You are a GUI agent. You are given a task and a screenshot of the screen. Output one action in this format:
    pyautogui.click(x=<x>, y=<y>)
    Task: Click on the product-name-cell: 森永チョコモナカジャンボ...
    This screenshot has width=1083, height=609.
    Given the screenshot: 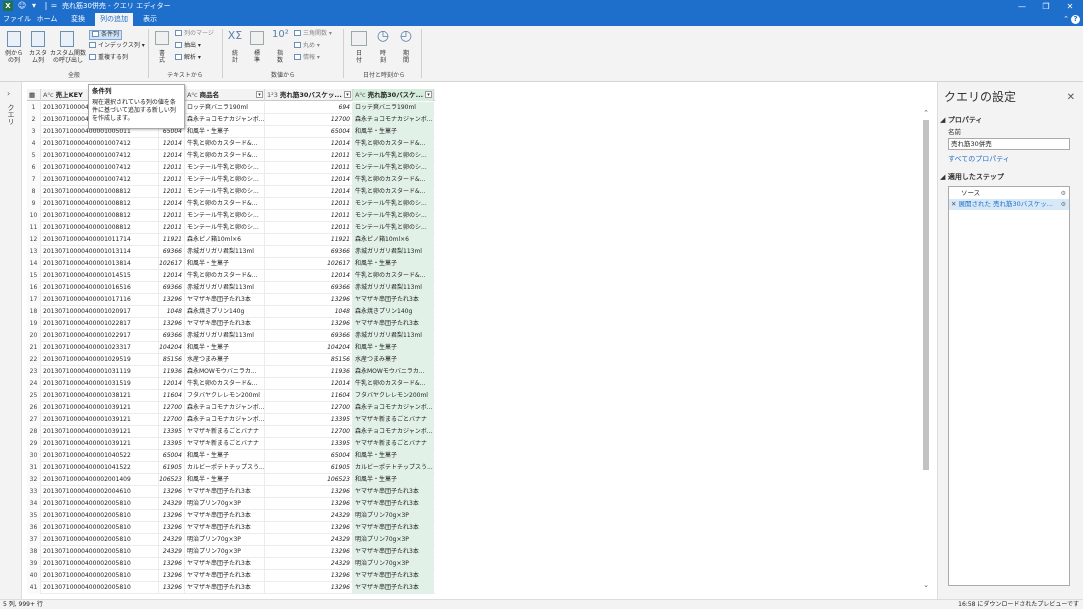 What is the action you would take?
    pyautogui.click(x=225, y=408)
    